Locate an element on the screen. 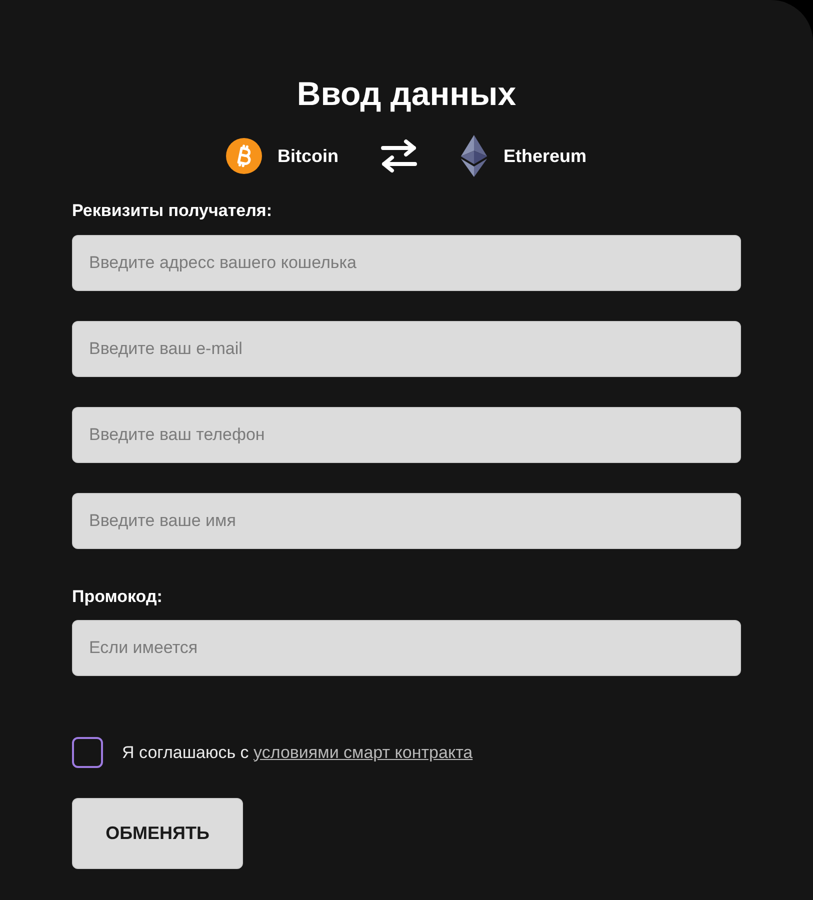 The width and height of the screenshot is (813, 900). input-field: Введите ваше имя is located at coordinates (406, 521).